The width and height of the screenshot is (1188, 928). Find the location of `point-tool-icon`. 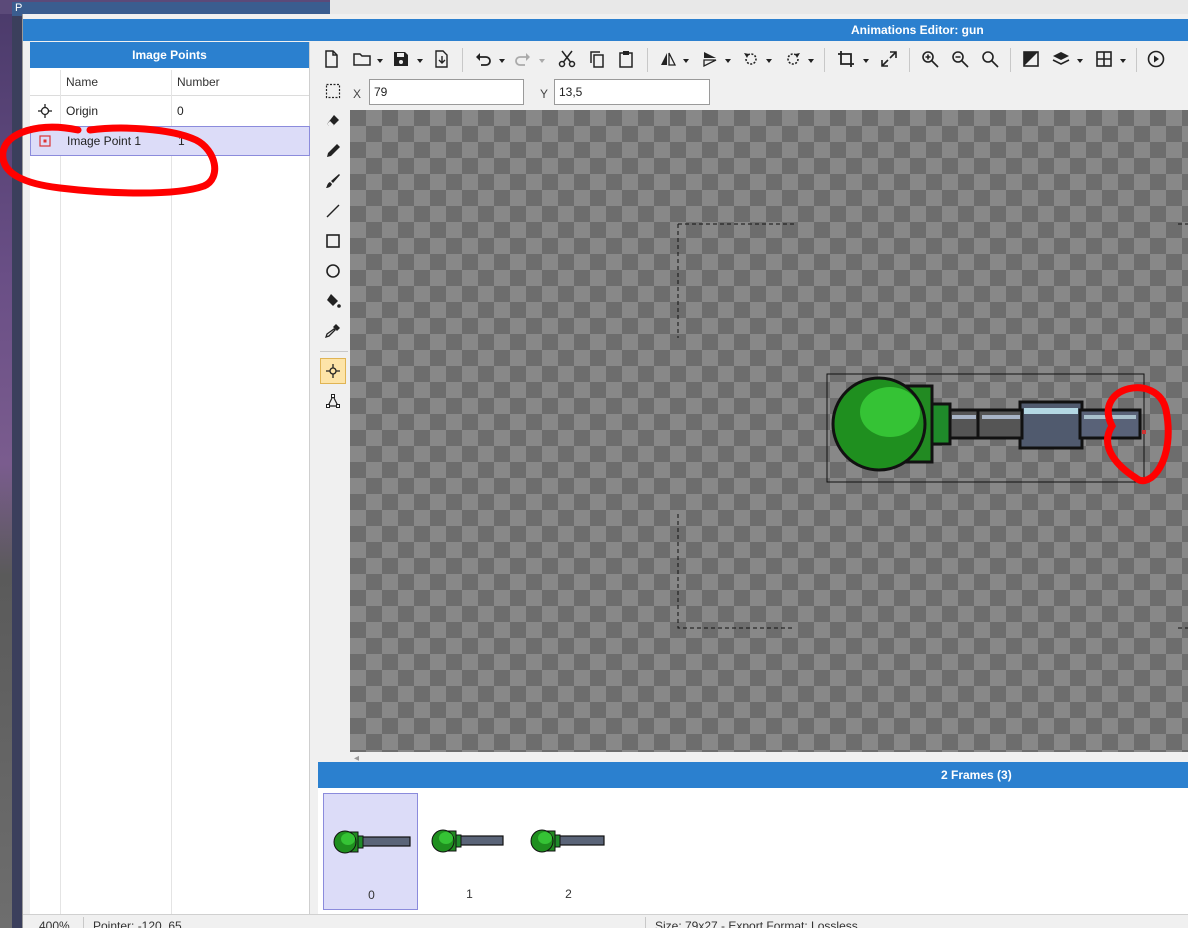

point-tool-icon is located at coordinates (333, 371).